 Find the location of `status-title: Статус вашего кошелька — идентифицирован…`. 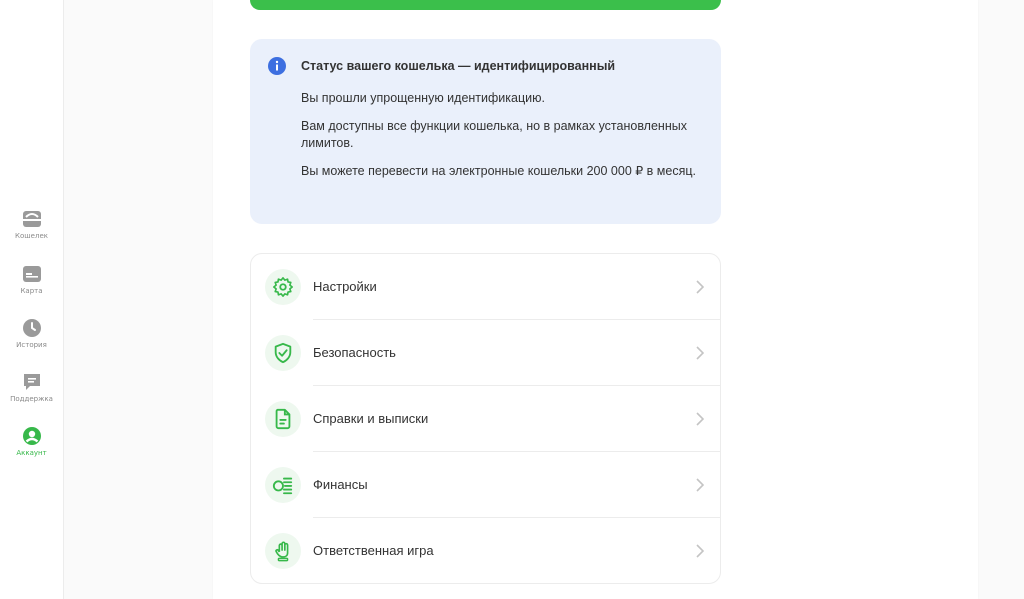

status-title: Статус вашего кошелька — идентифицирован… is located at coordinates (458, 66).